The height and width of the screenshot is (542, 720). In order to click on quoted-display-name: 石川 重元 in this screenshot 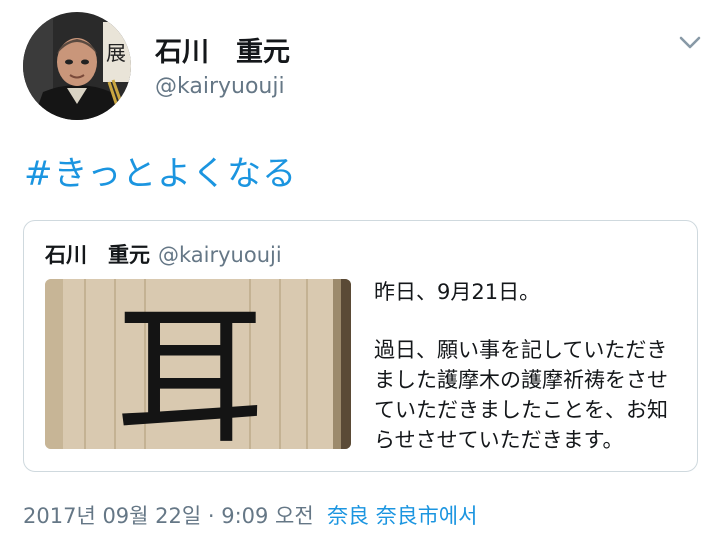, I will do `click(97, 255)`.